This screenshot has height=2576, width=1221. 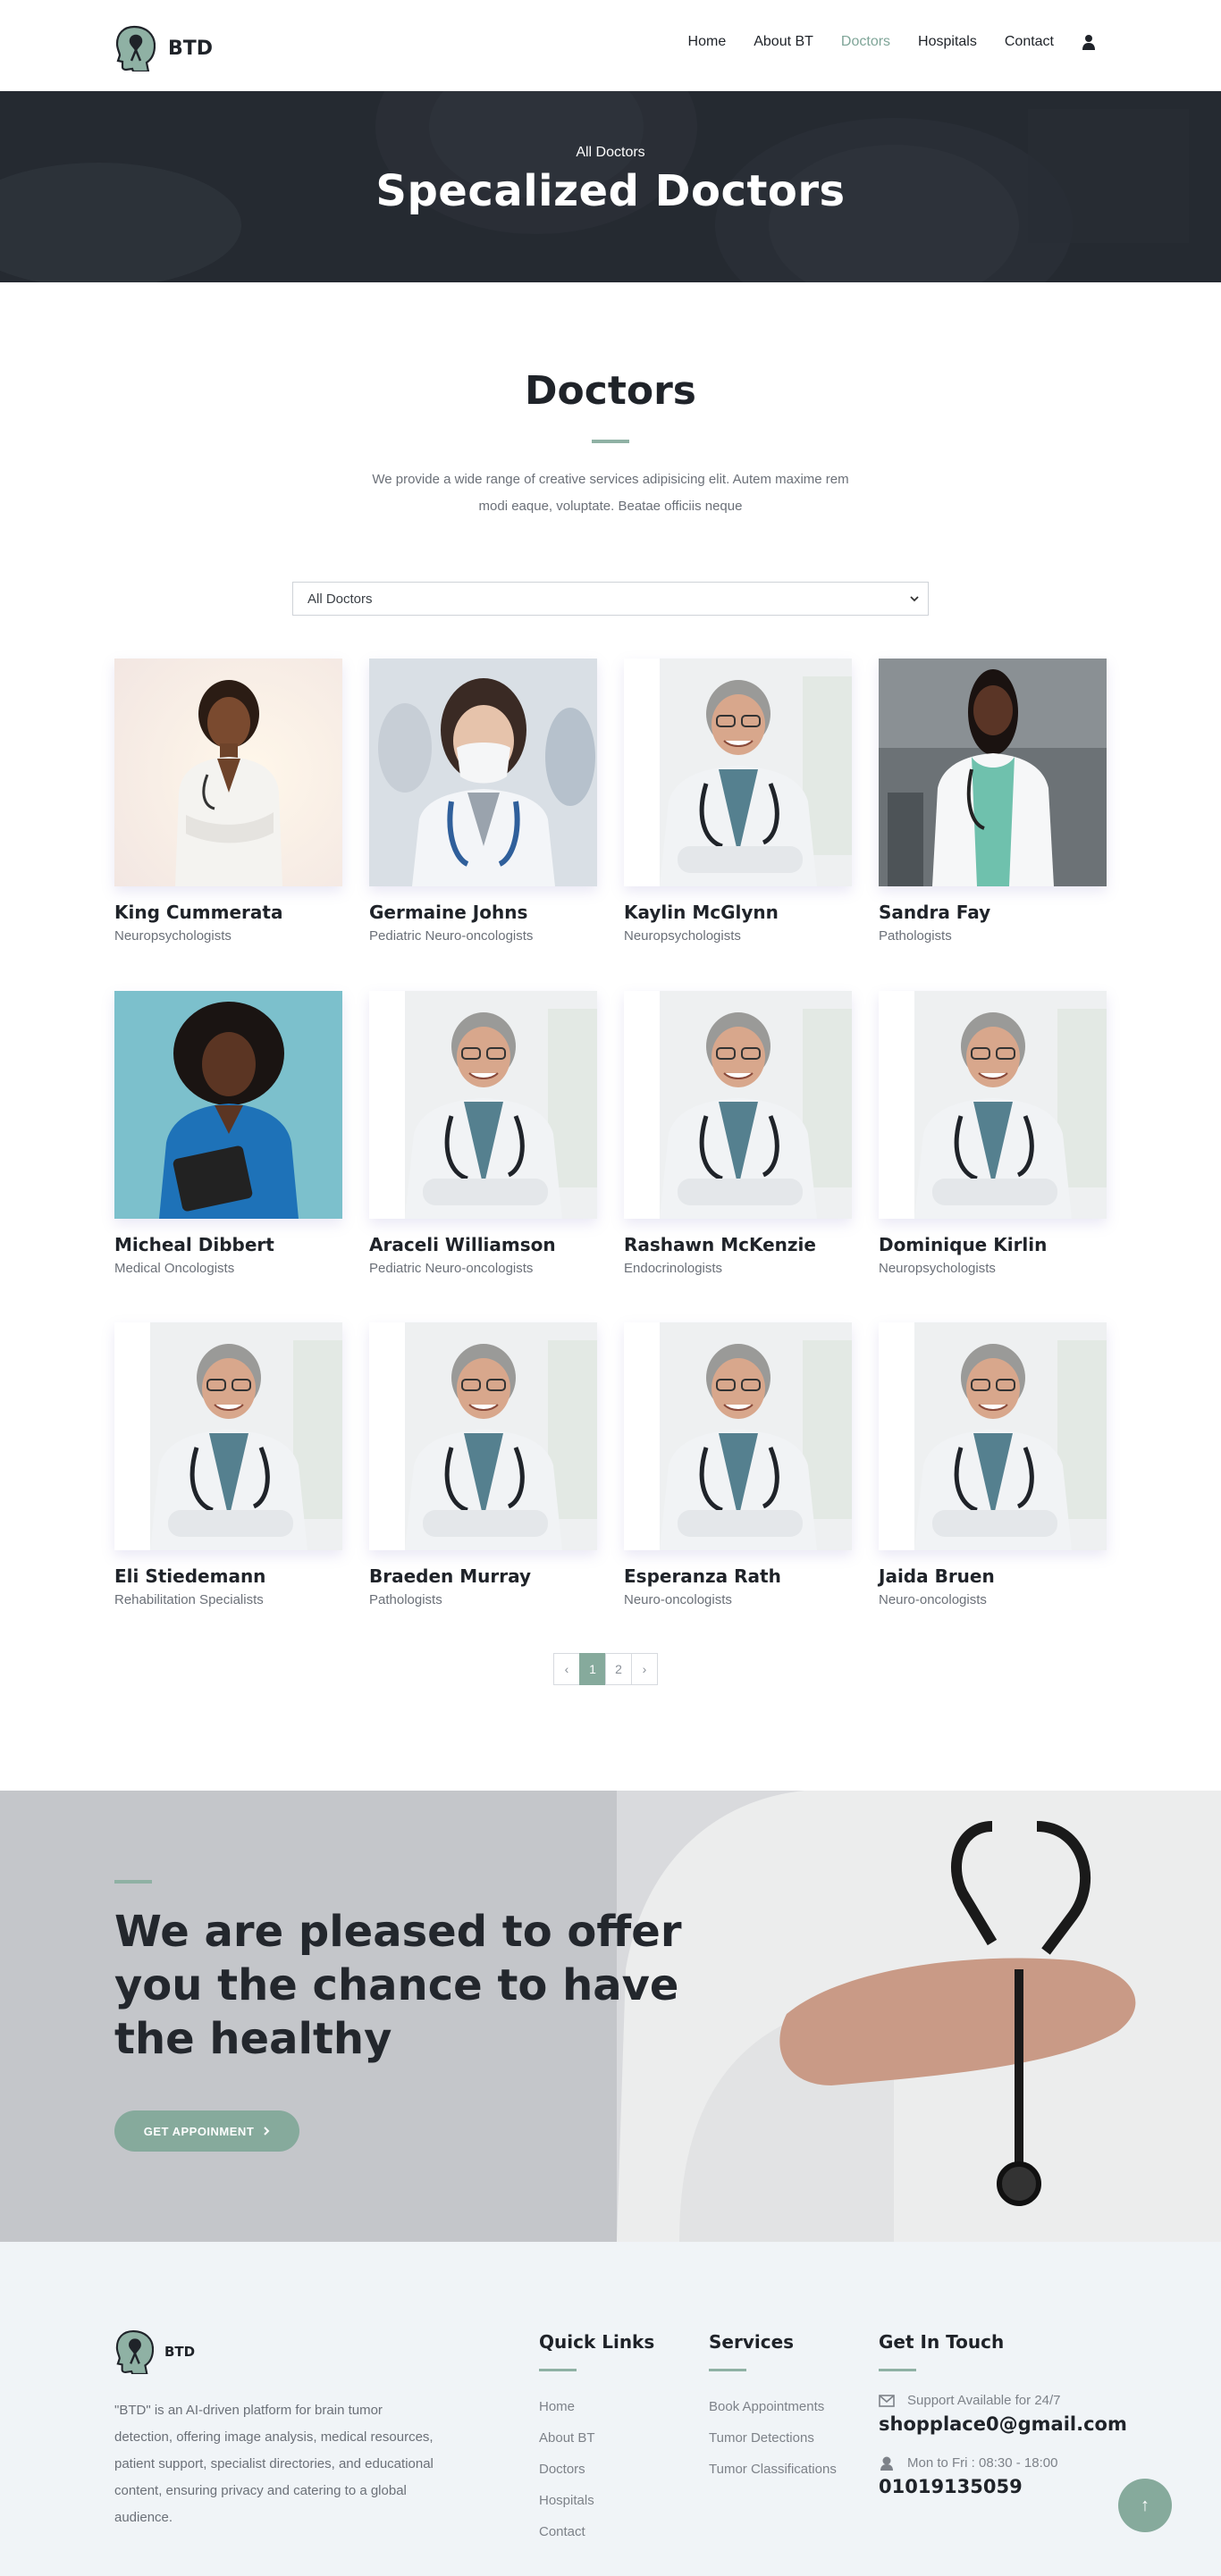 What do you see at coordinates (1089, 42) in the screenshot?
I see `user-icon` at bounding box center [1089, 42].